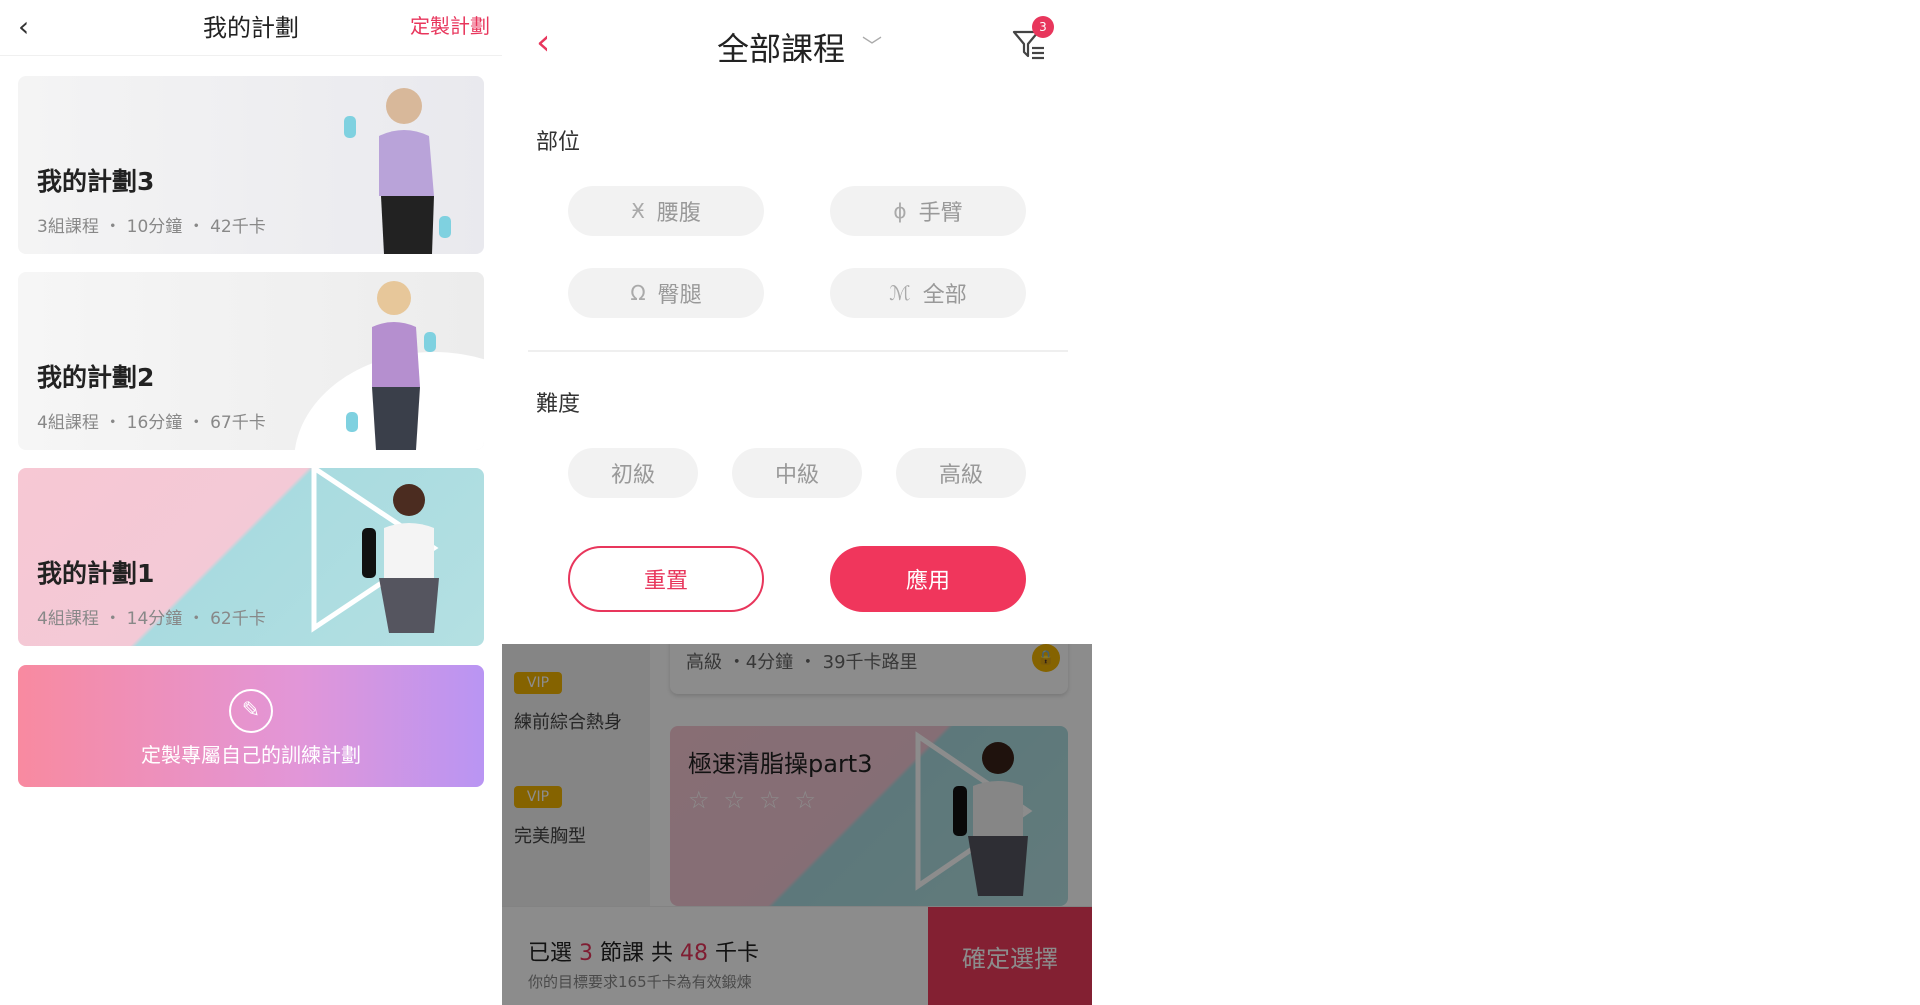 This screenshot has height=1005, width=1920. Describe the element at coordinates (251, 755) in the screenshot. I see `create-plan-label: 定製專屬自己的訓練計劃` at that location.